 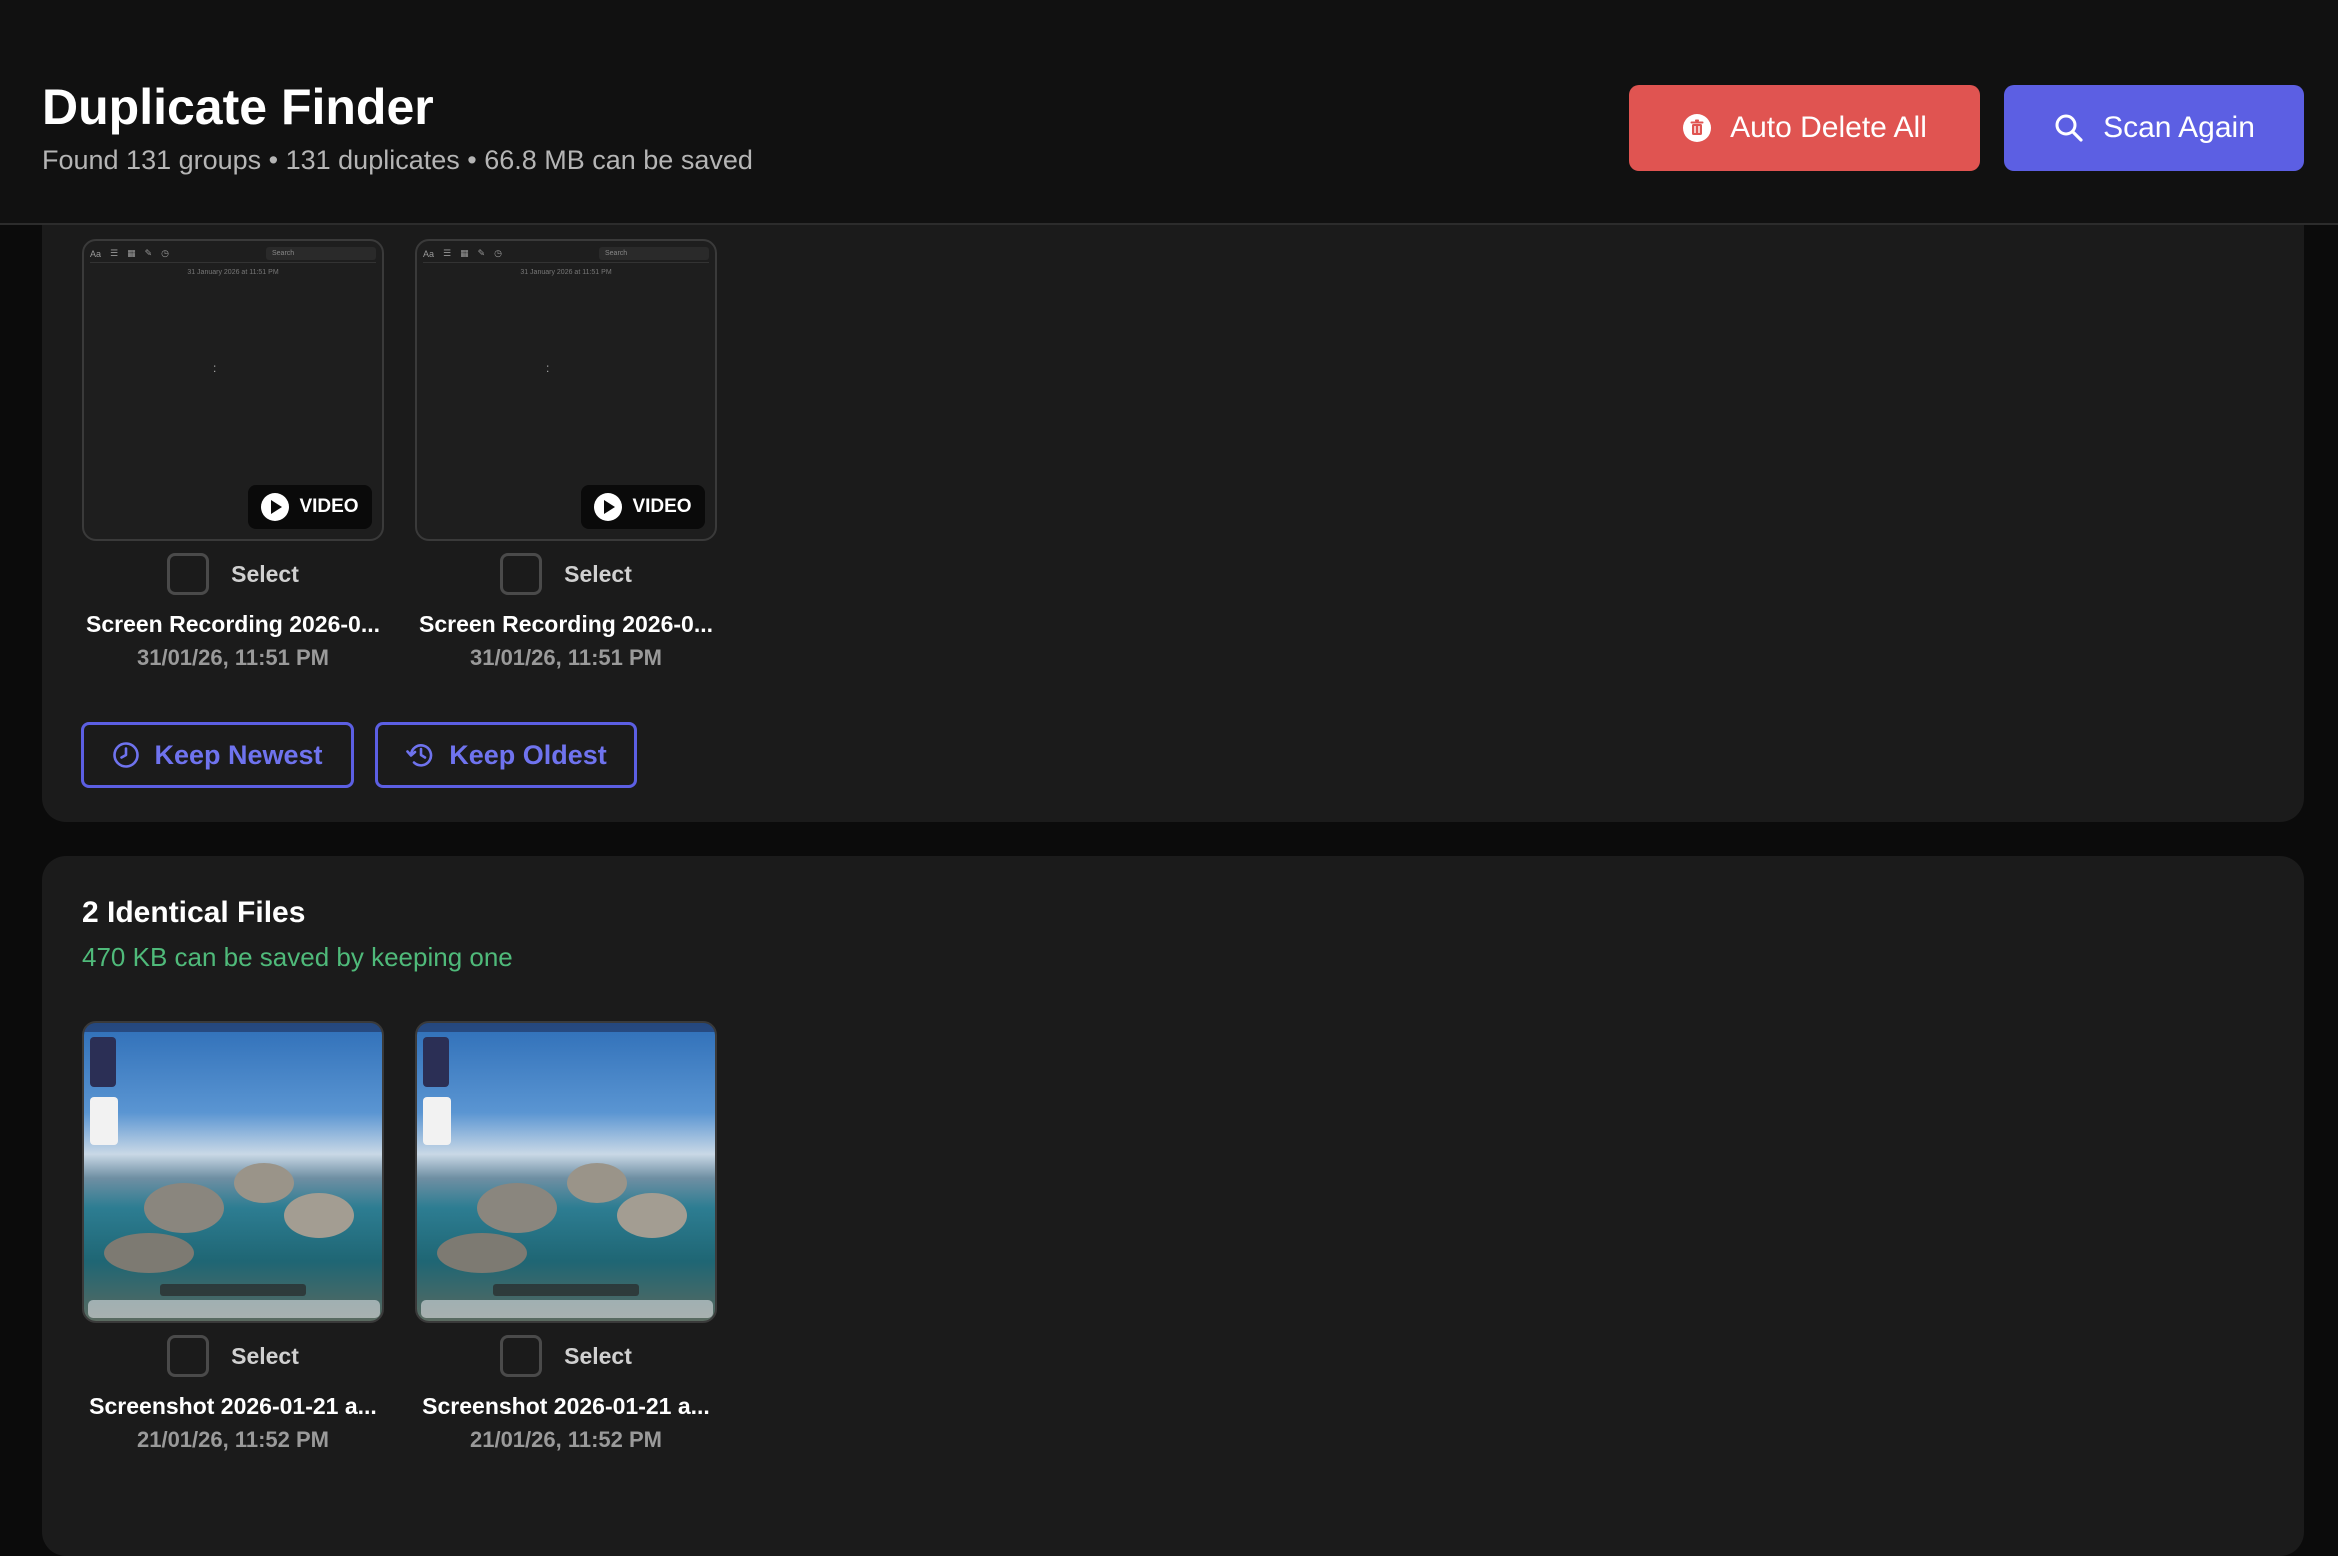 What do you see at coordinates (2069, 128) in the screenshot?
I see `search-icon` at bounding box center [2069, 128].